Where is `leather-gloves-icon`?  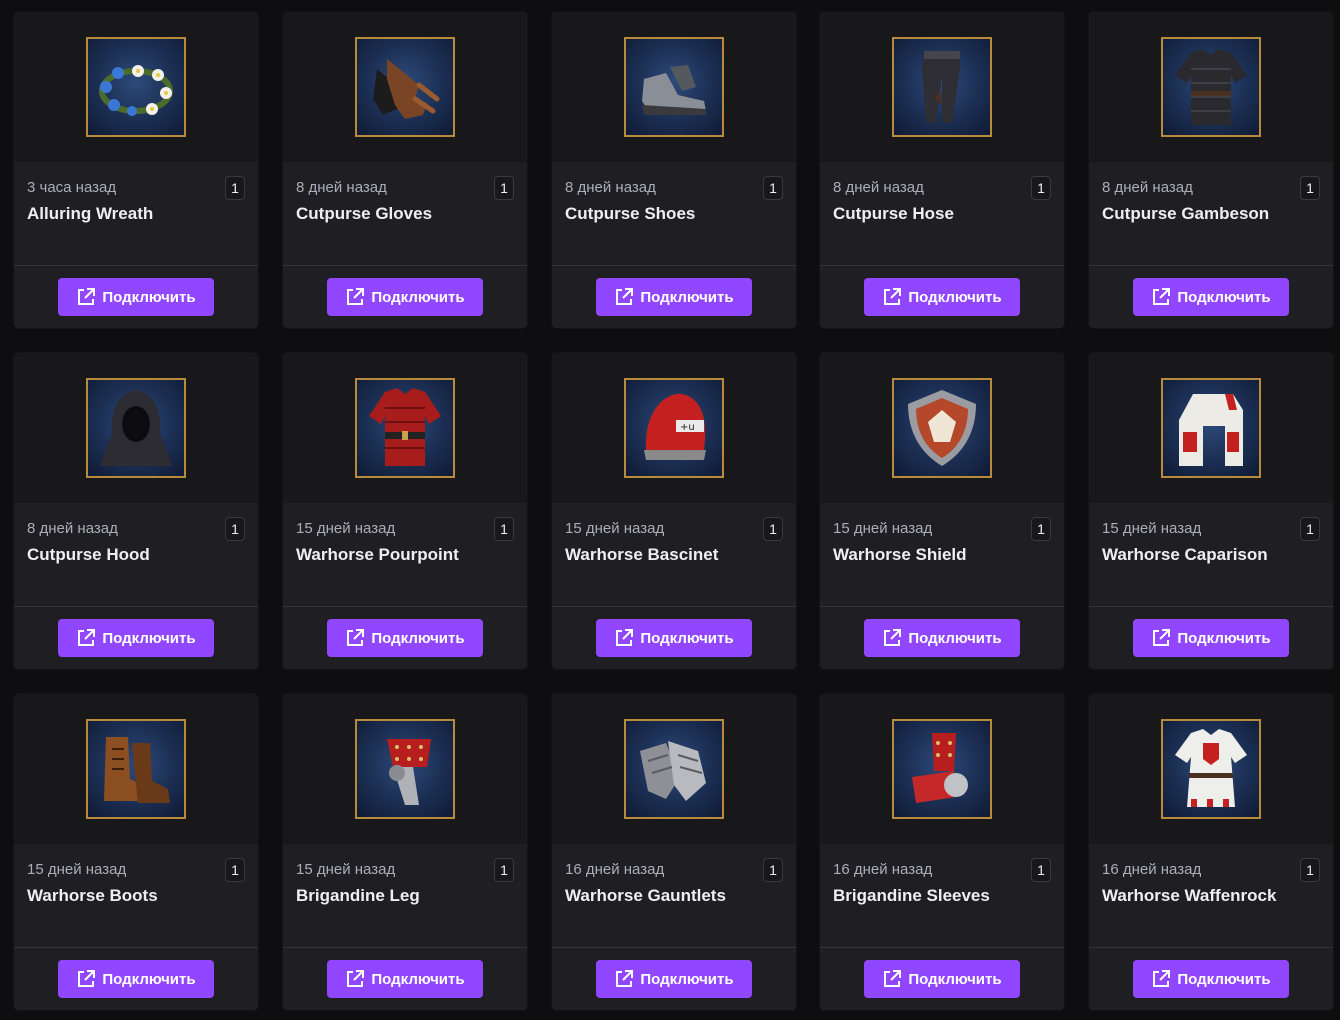
leather-gloves-icon is located at coordinates (405, 87).